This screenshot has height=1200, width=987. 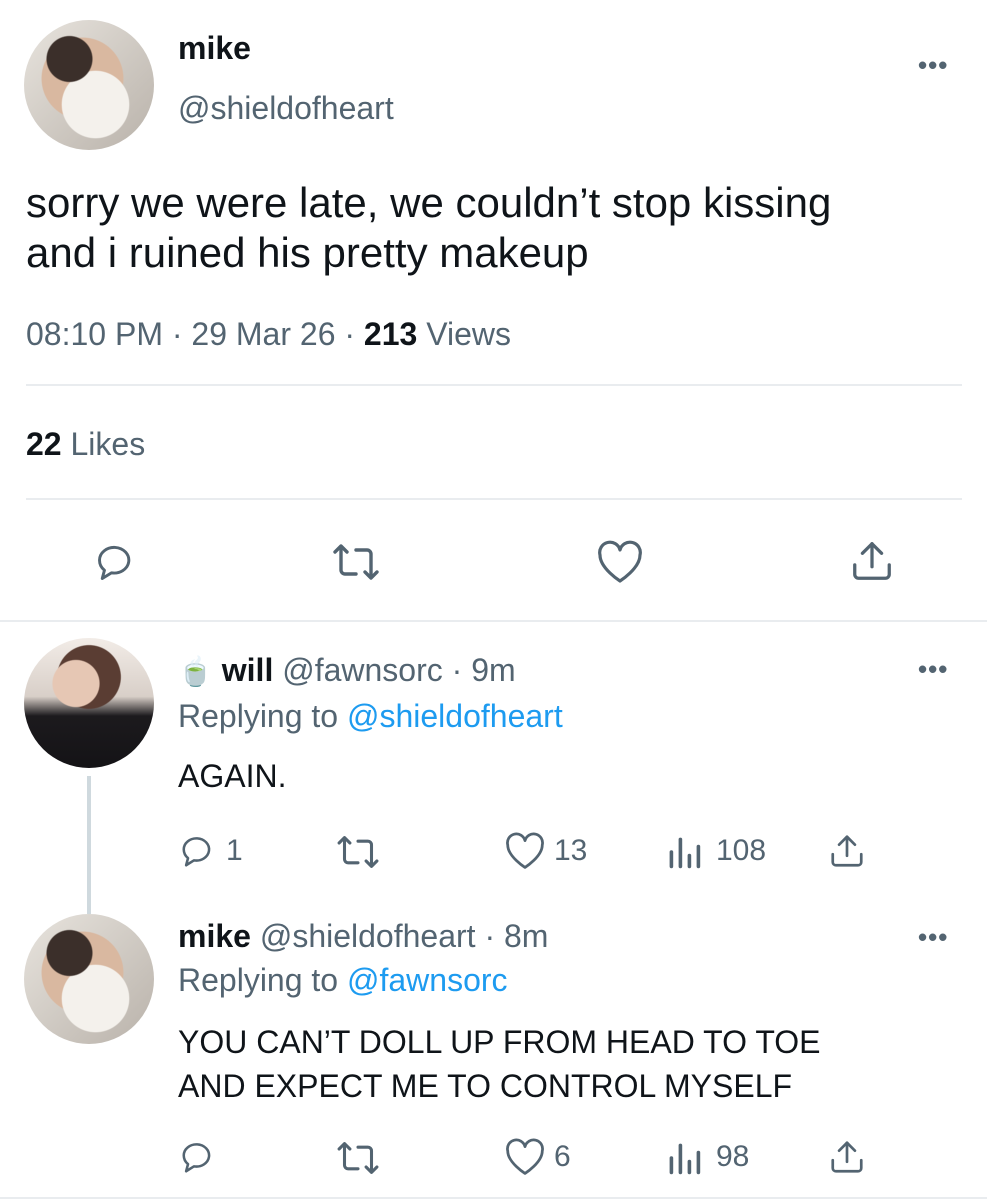 I want to click on reply-header: mike @shieldofheart · 8m, so click(x=363, y=936).